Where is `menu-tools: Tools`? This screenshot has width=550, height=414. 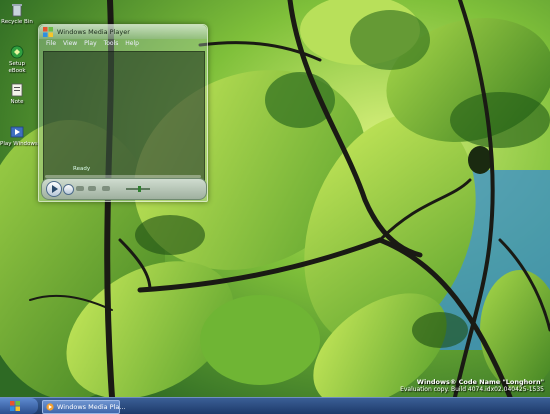 menu-tools: Tools is located at coordinates (111, 43).